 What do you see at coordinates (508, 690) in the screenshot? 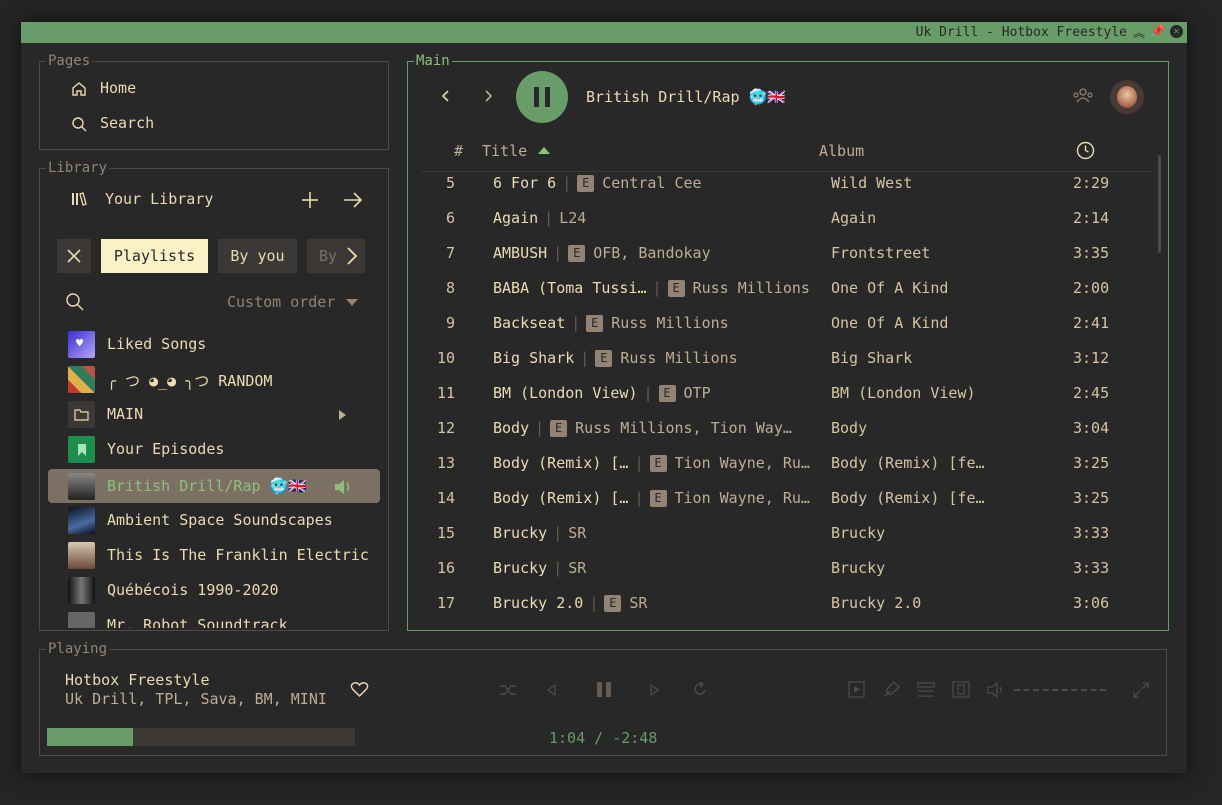
I see `shuffle-icon` at bounding box center [508, 690].